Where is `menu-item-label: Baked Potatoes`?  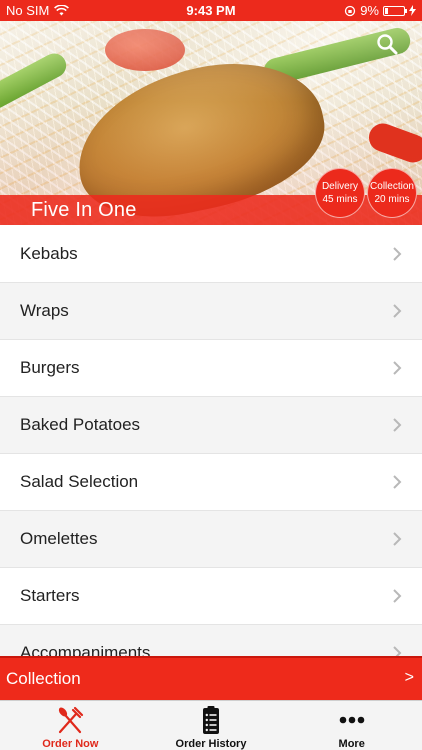 menu-item-label: Baked Potatoes is located at coordinates (80, 424).